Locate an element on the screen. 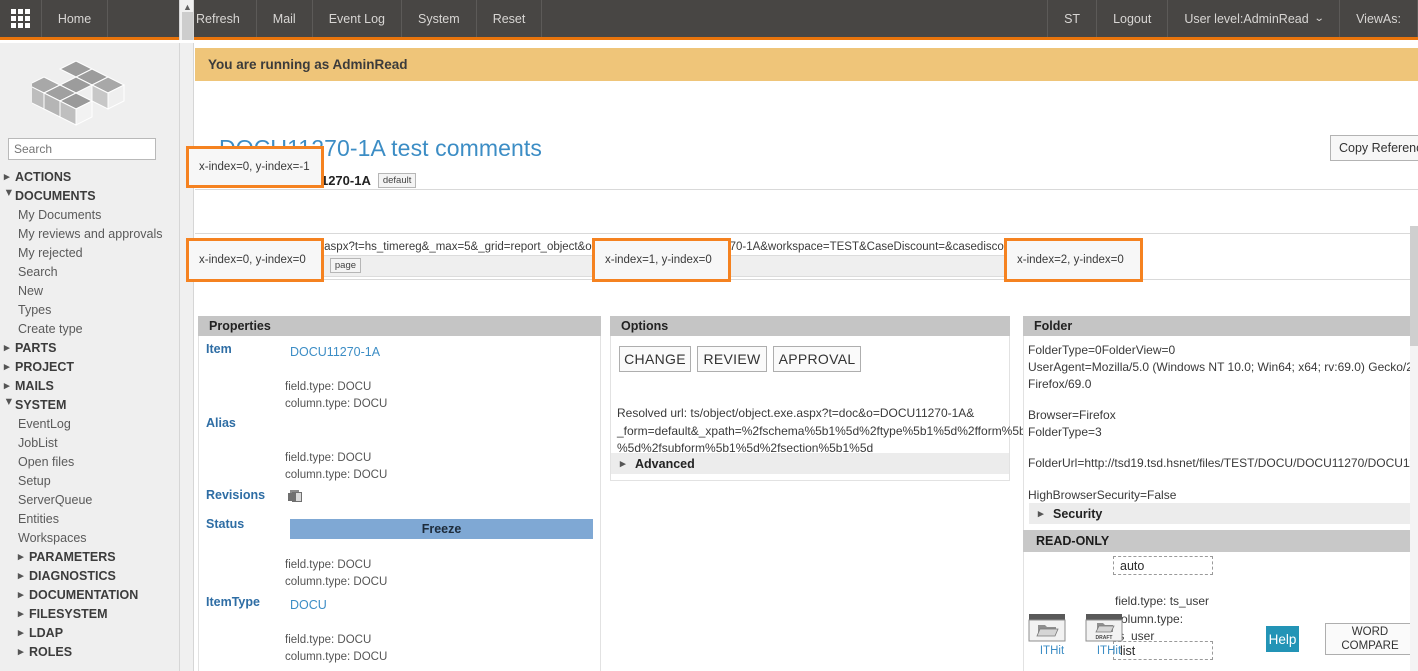 This screenshot has width=1418, height=671. scroll-up-icon: ▲ is located at coordinates (187, 7).